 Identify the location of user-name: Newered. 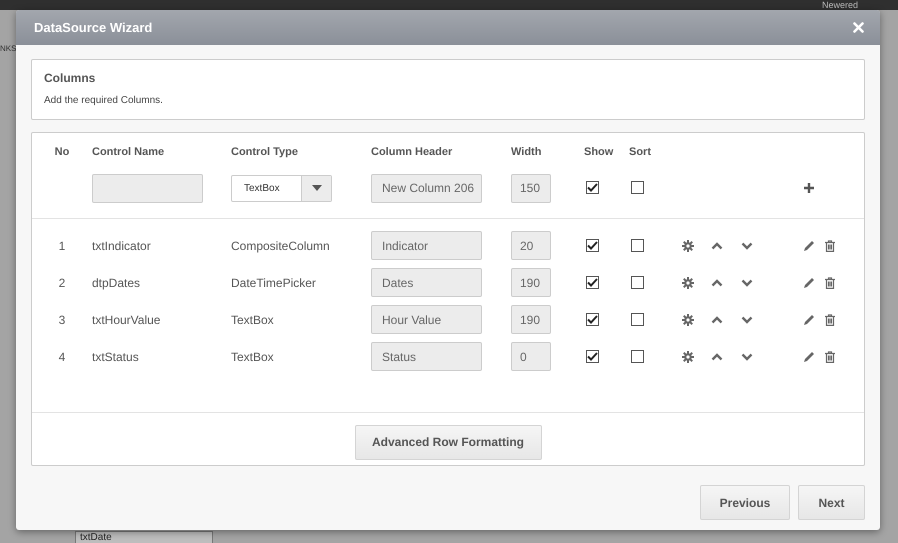
(840, 5).